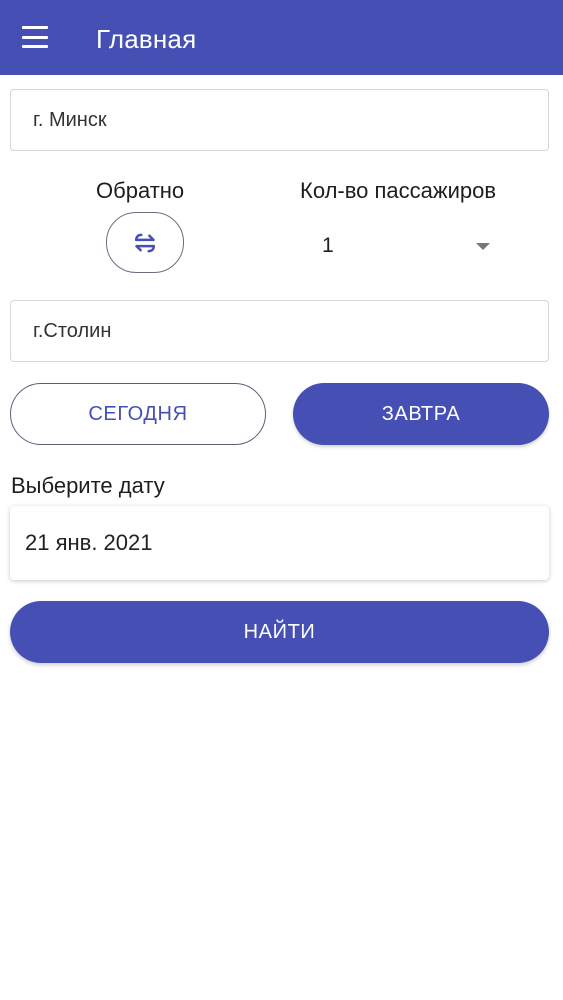  I want to click on to-city-field: г.Столин, so click(279, 331).